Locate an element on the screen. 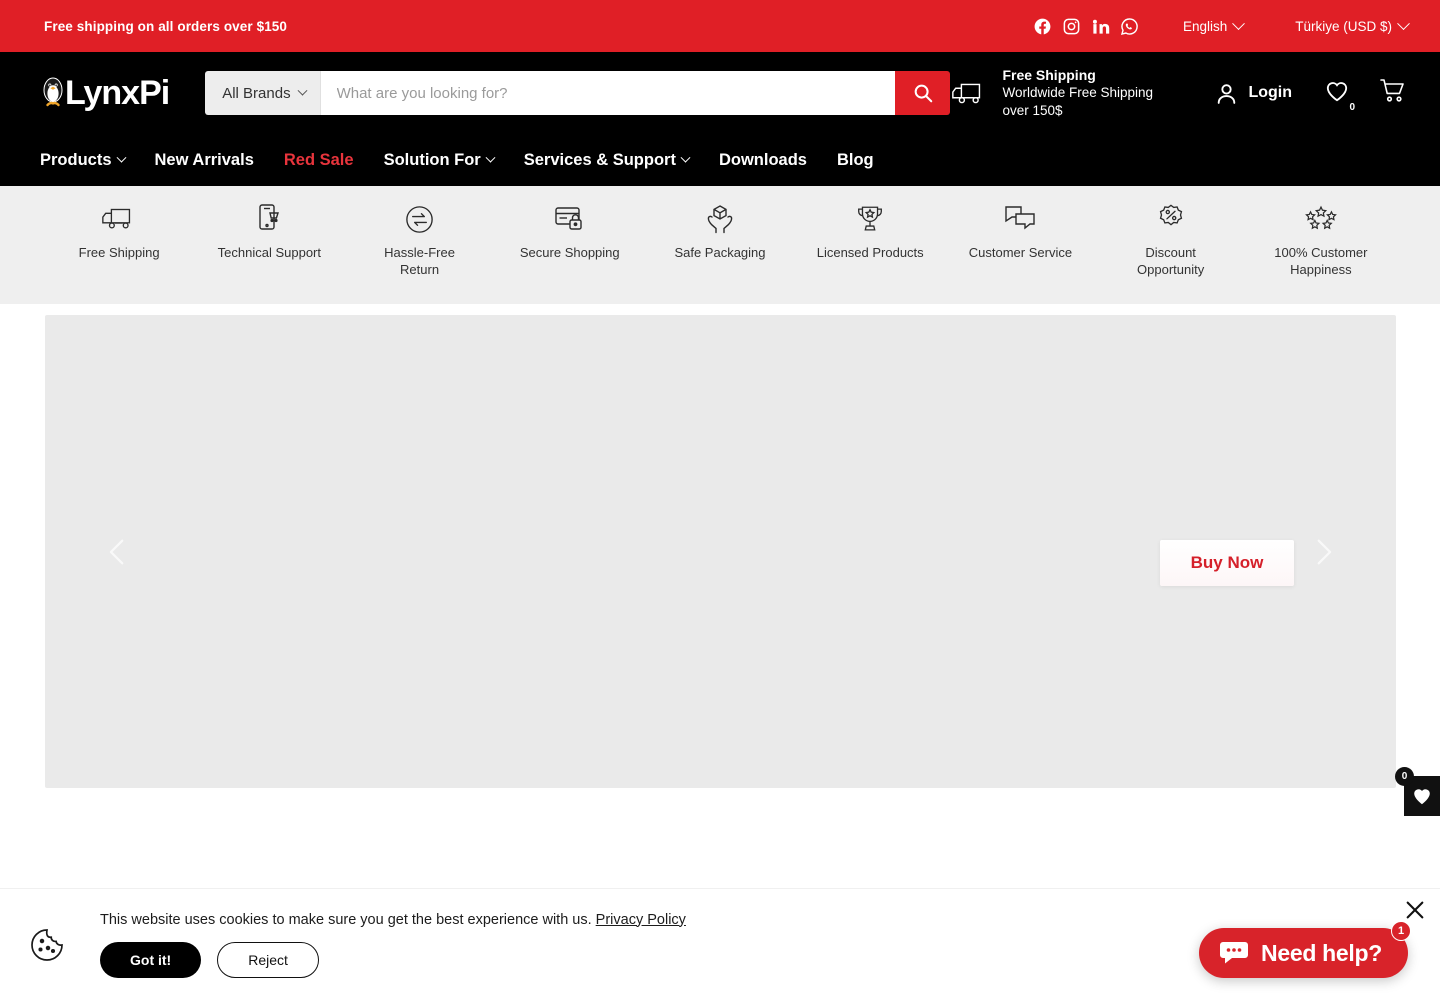 This screenshot has height=1000, width=1440. header-wishlist-button: 0 is located at coordinates (1339, 95).